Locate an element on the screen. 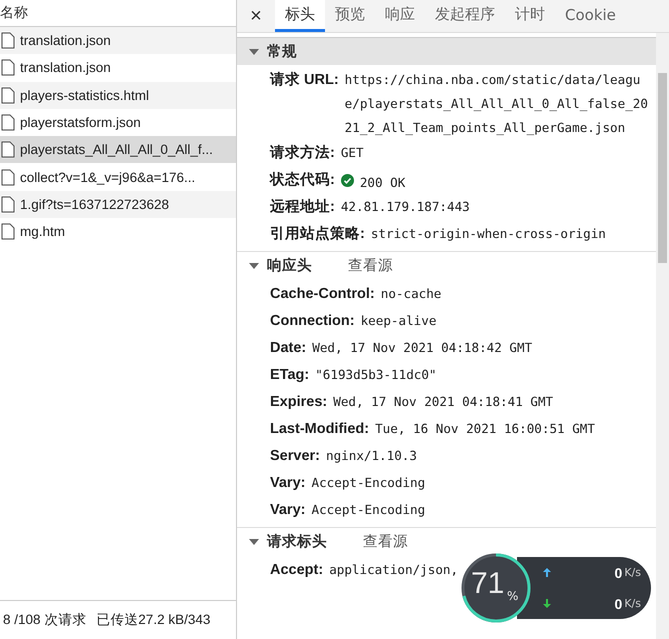 The image size is (669, 639). header-value: 200 OK is located at coordinates (383, 183).